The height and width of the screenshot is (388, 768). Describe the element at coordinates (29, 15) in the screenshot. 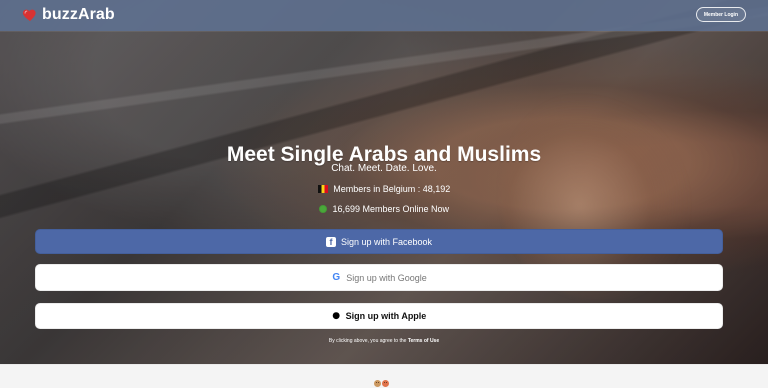

I see `heart-icon` at that location.